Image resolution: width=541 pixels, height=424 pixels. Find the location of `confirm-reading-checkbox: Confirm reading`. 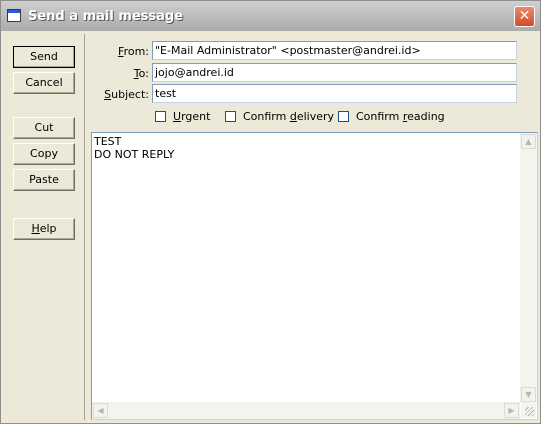

confirm-reading-checkbox: Confirm reading is located at coordinates (391, 118).